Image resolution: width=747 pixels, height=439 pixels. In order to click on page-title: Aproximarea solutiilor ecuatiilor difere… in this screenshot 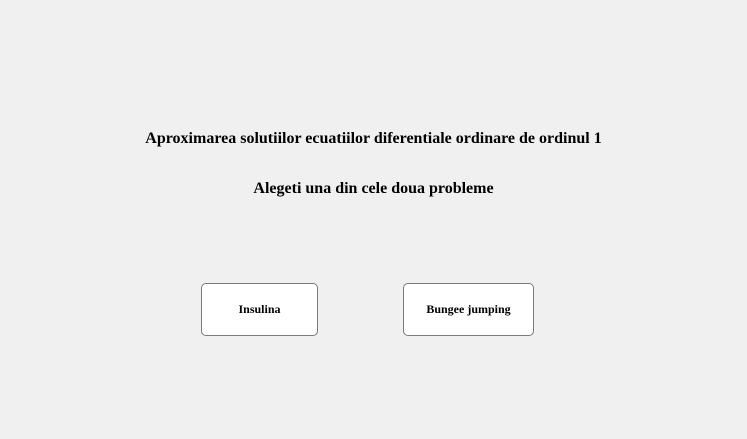, I will do `click(373, 138)`.